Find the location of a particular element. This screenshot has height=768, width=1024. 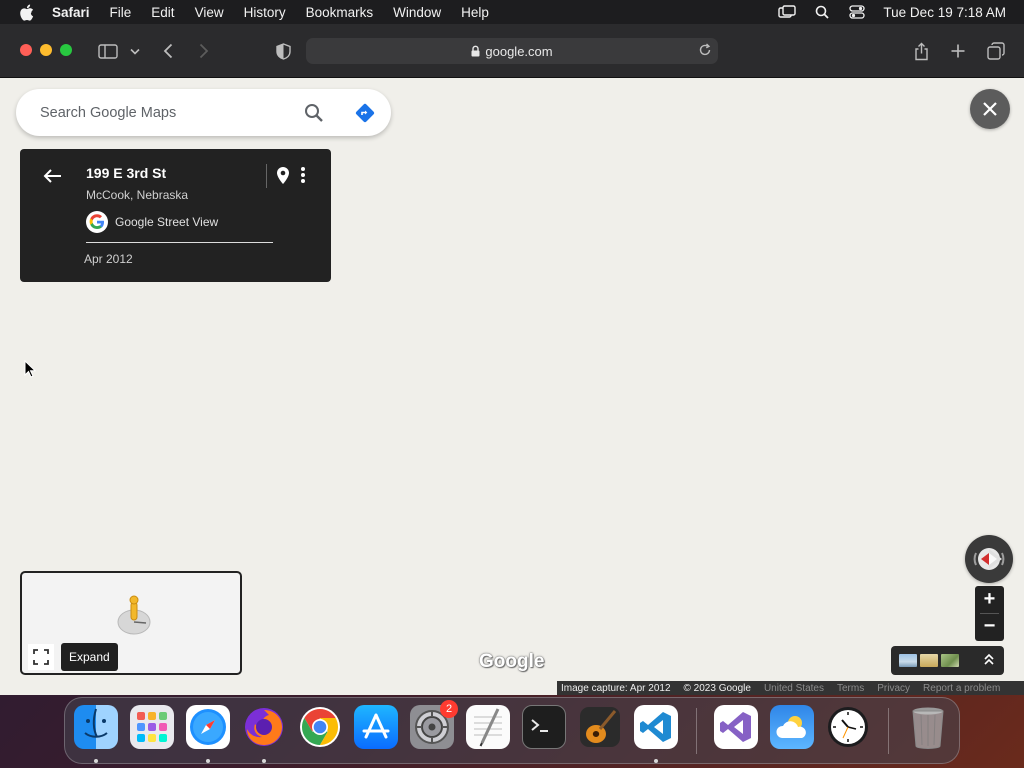

capture-date-label: Image capture: Apr 2012 is located at coordinates (616, 688).